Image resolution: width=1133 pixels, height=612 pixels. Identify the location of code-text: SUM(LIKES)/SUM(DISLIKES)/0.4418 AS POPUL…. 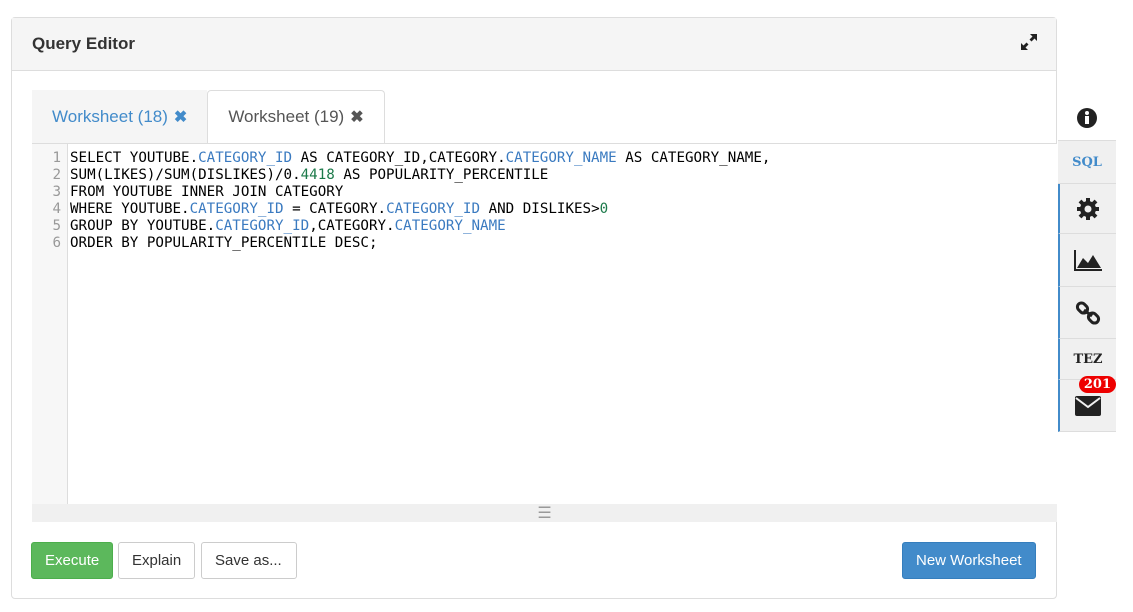
(306, 175).